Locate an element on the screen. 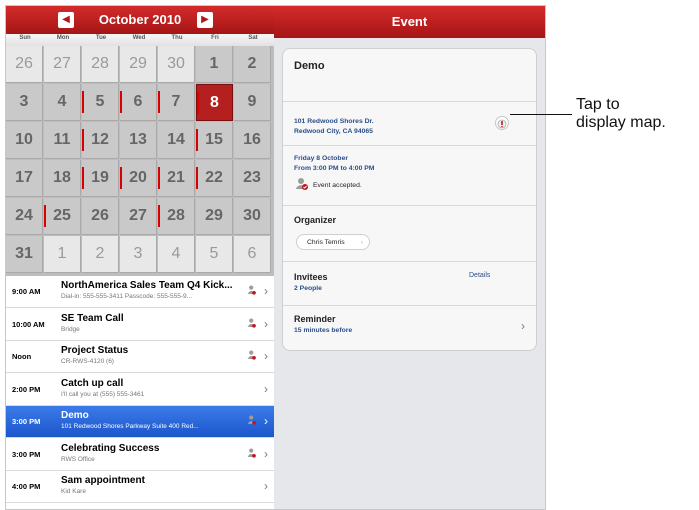 This screenshot has width=699, height=510. calendar-day: 11 is located at coordinates (62, 140).